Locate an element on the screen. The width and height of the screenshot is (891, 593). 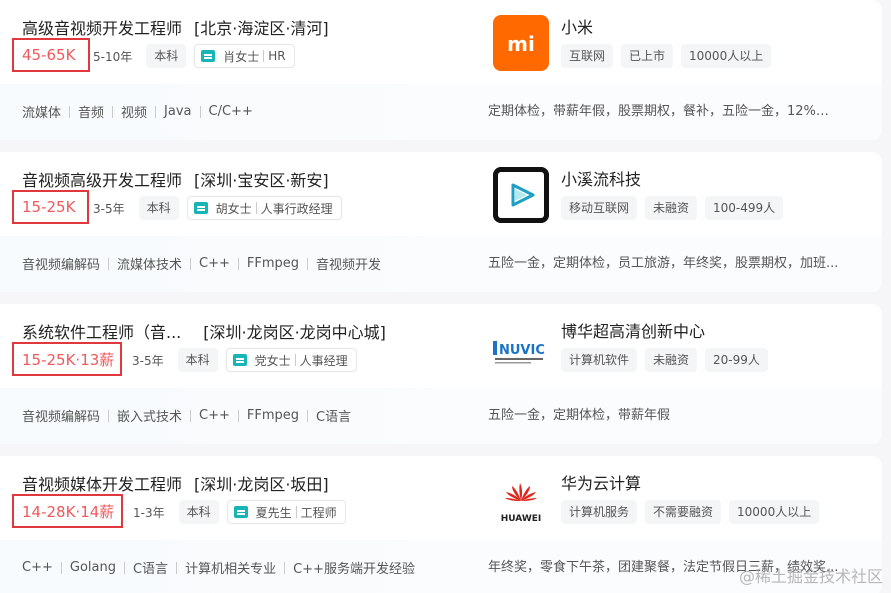
skill-tags: 流媒体 音频 视频 Java C/C++ is located at coordinates (137, 111).